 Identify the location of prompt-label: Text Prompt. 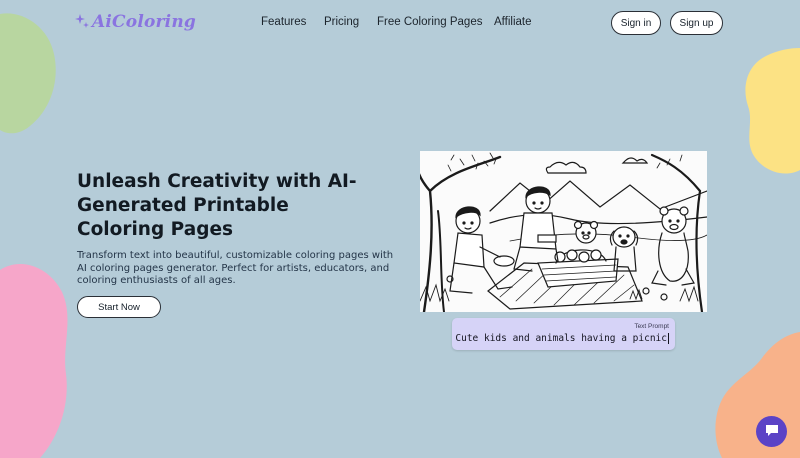
(651, 326).